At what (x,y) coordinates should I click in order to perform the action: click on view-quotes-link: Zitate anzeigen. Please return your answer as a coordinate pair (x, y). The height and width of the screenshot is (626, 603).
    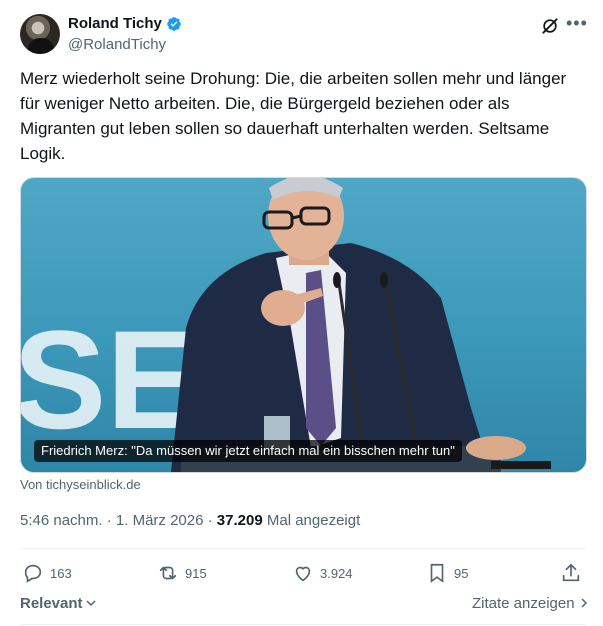
    Looking at the image, I should click on (530, 603).